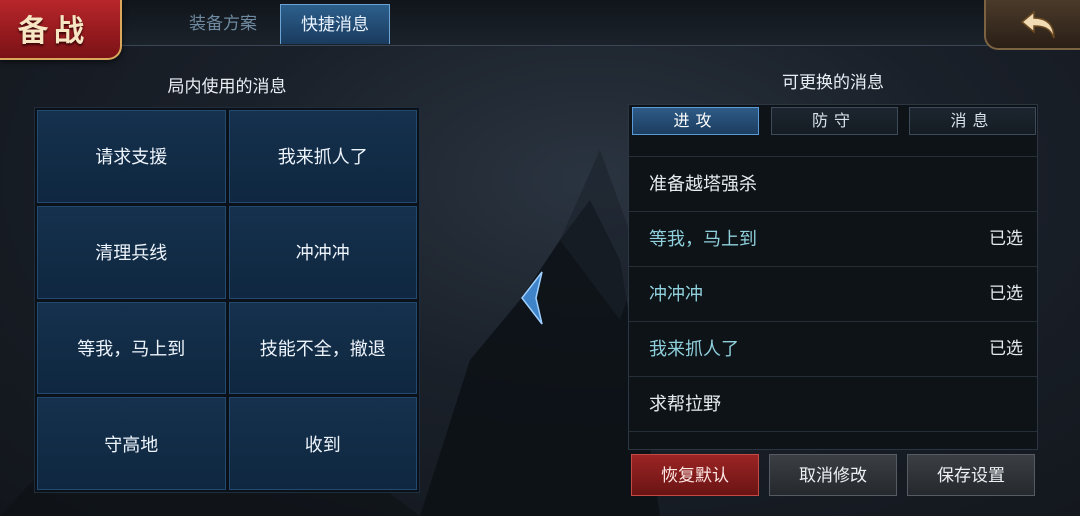 The width and height of the screenshot is (1080, 516). What do you see at coordinates (833, 404) in the screenshot?
I see `list-item: 求帮拉野` at bounding box center [833, 404].